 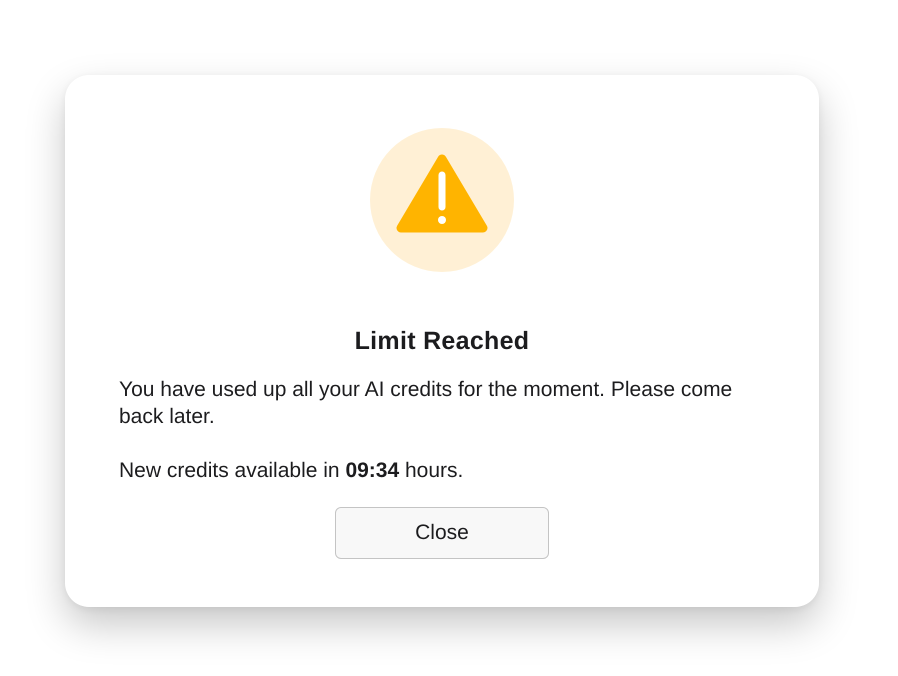 I want to click on warning-icon, so click(x=442, y=200).